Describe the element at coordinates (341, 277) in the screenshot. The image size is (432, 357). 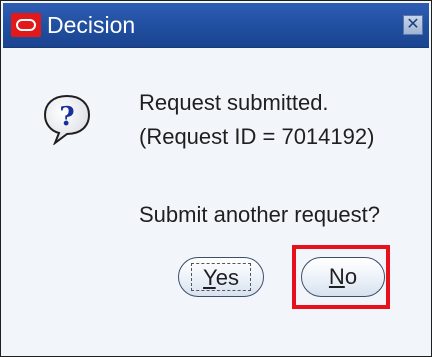
I see `no-button-highlight` at that location.